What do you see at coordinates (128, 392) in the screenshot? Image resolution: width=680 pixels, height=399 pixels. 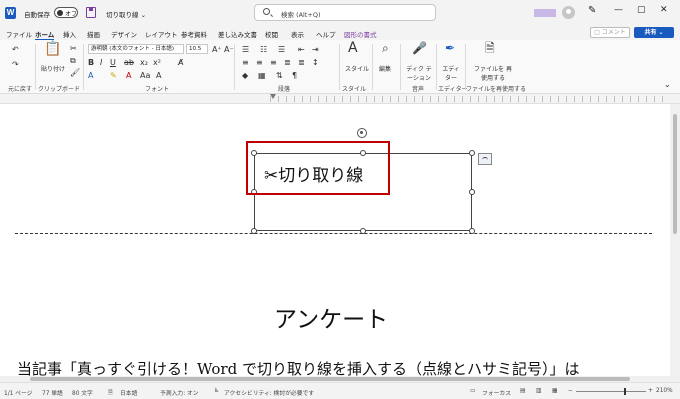 I see `language: 日本語` at bounding box center [128, 392].